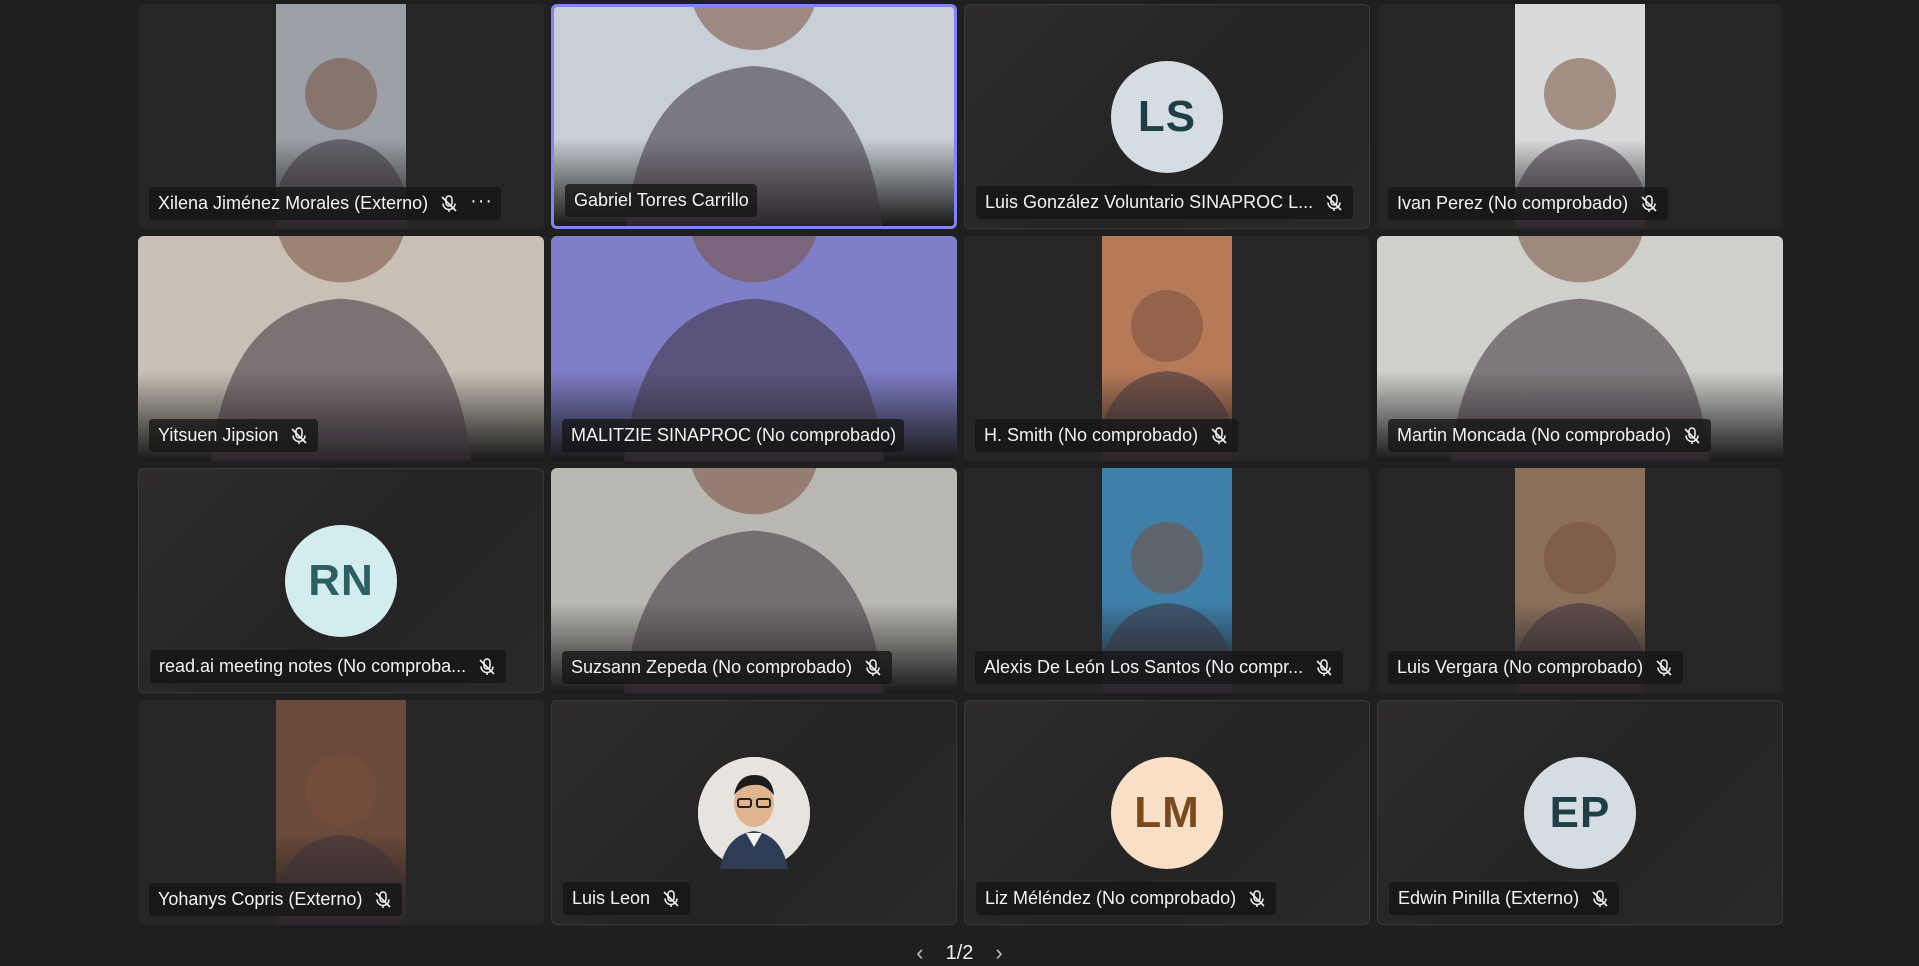 The height and width of the screenshot is (966, 1919). I want to click on initials-avatar: RN, so click(341, 580).